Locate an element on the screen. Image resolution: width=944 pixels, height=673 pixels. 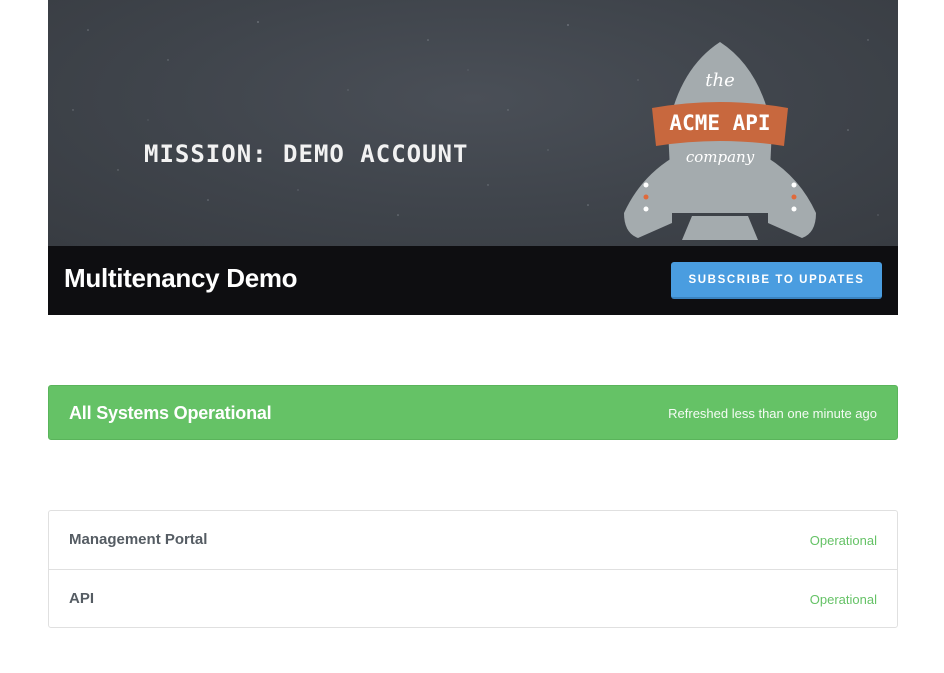
overall-status-title: All Systems Operational is located at coordinates (170, 413).